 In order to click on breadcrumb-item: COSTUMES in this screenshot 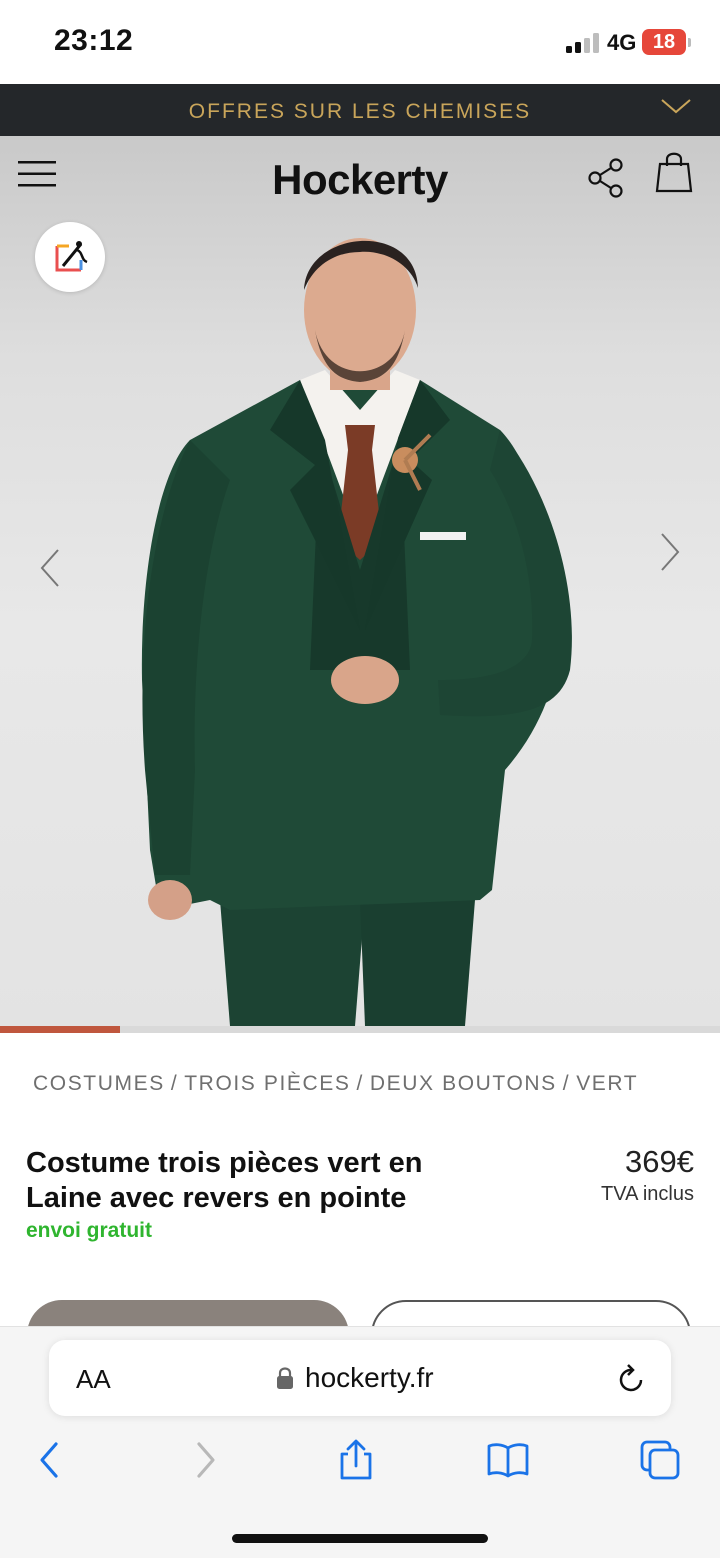, I will do `click(99, 1083)`.